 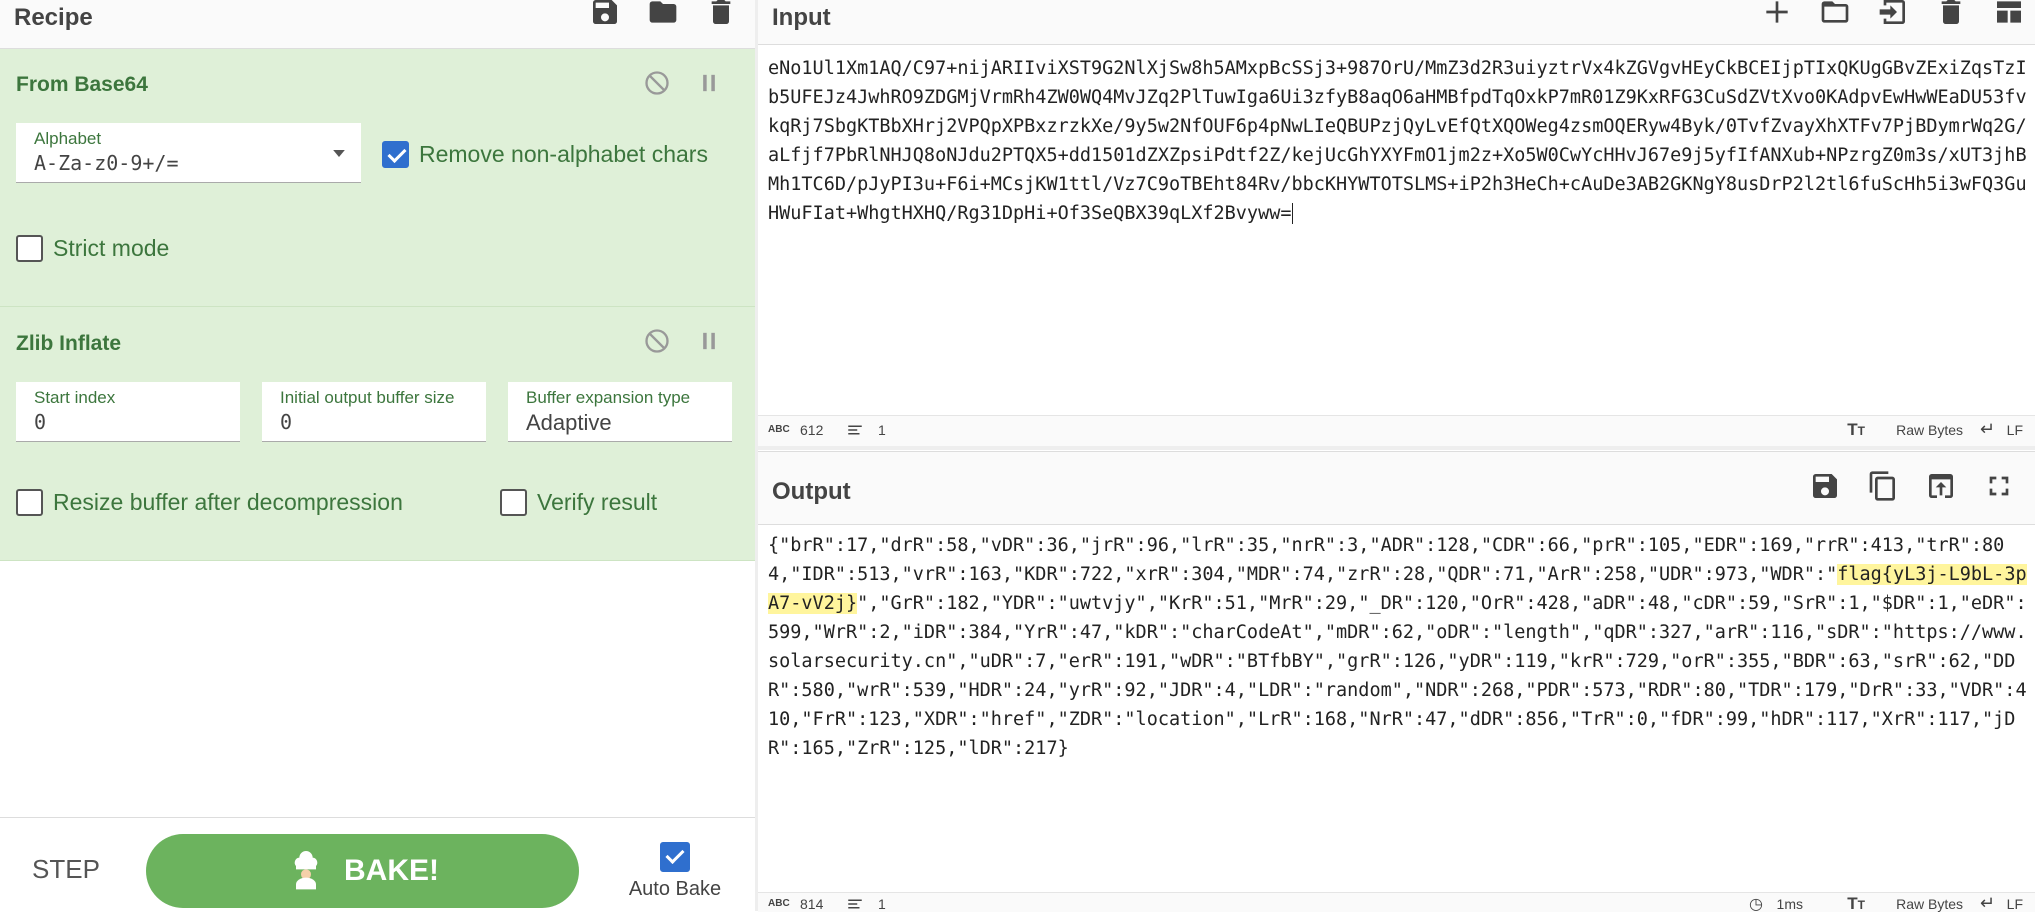 What do you see at coordinates (801, 17) in the screenshot?
I see `input-title: Input` at bounding box center [801, 17].